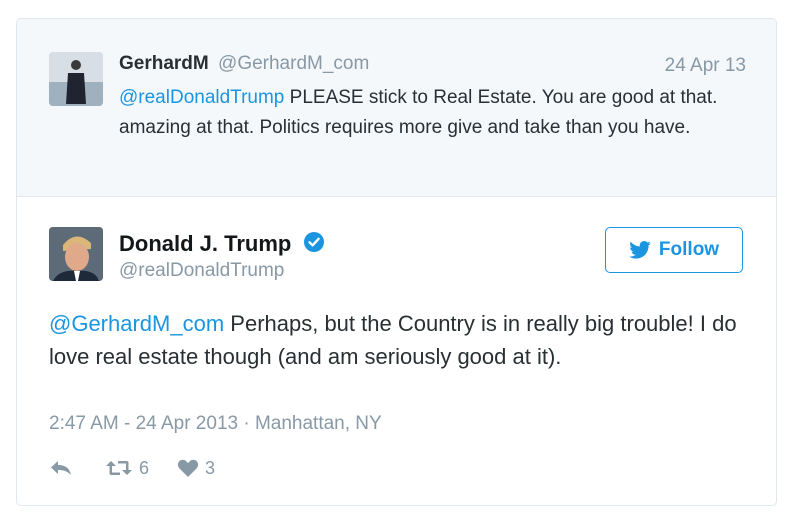 The height and width of the screenshot is (530, 798). I want to click on heart-icon, so click(188, 468).